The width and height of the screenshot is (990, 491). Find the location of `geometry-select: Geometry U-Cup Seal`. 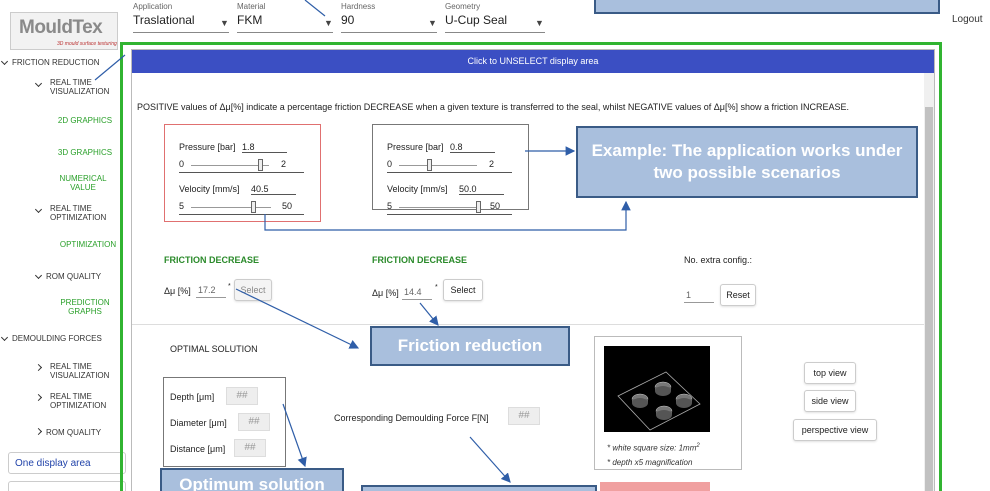

geometry-select: Geometry U-Cup Seal is located at coordinates (476, 14).